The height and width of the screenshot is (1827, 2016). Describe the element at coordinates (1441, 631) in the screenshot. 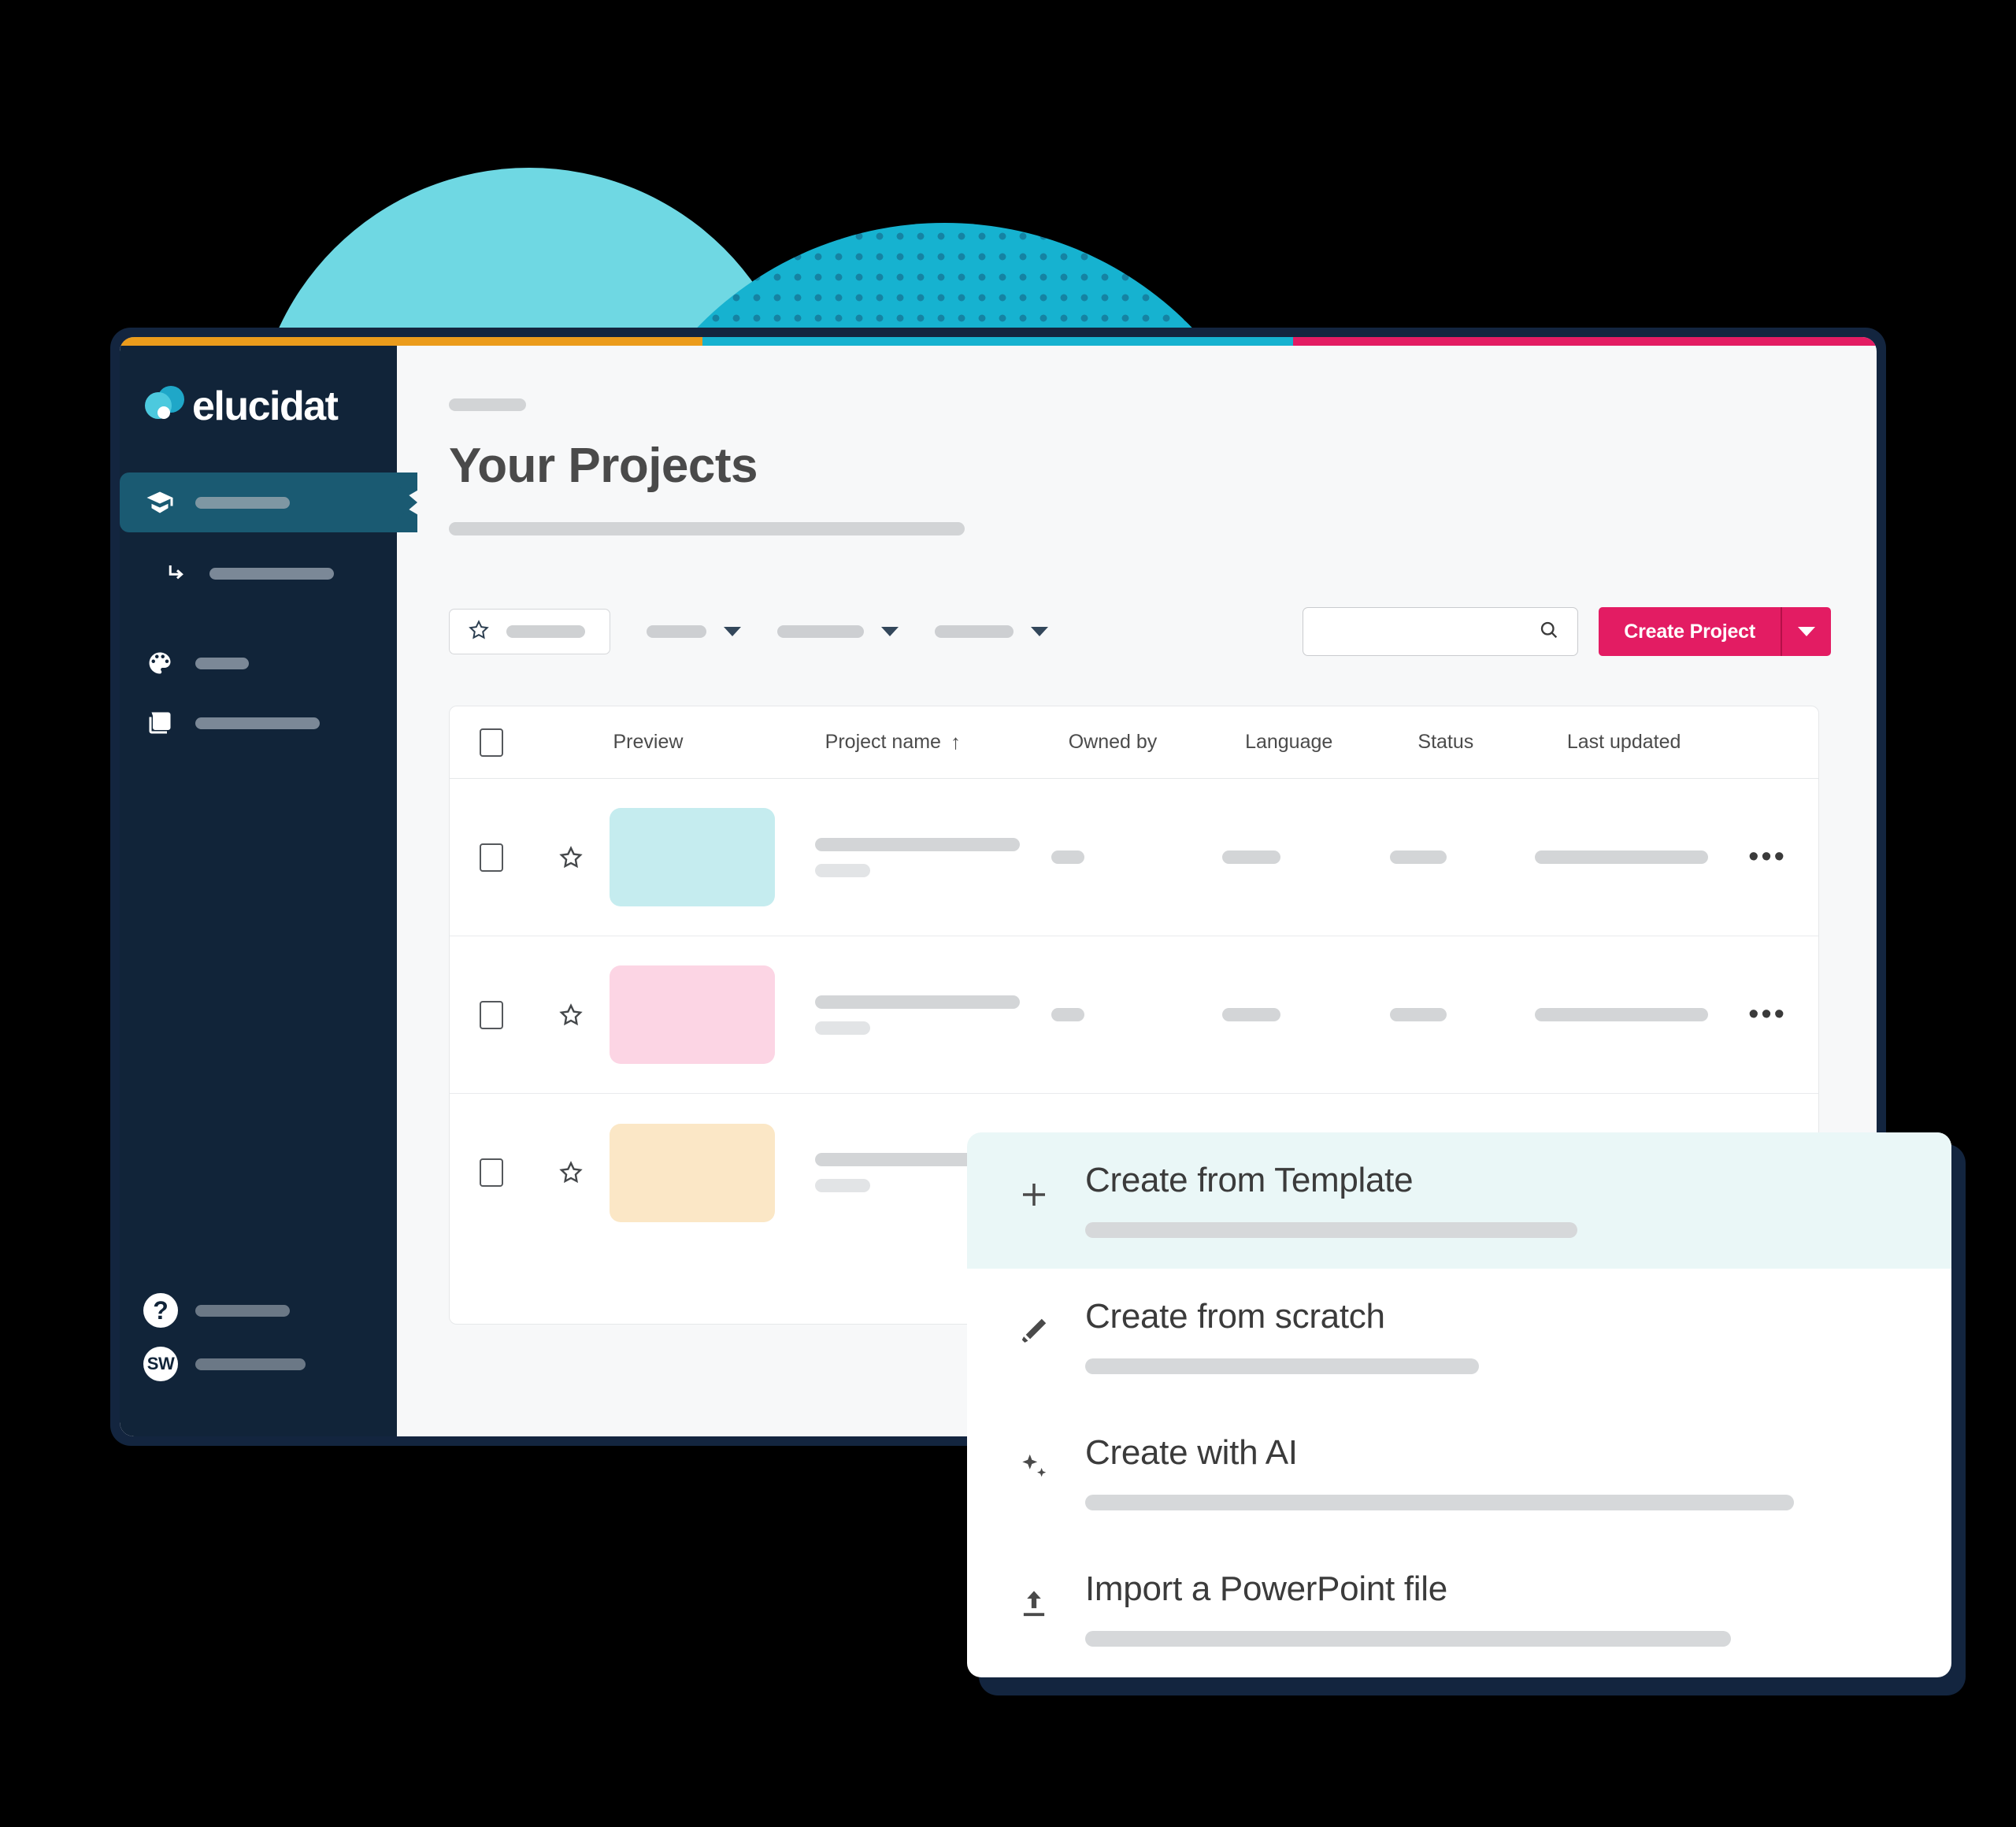

I see `search-input` at that location.